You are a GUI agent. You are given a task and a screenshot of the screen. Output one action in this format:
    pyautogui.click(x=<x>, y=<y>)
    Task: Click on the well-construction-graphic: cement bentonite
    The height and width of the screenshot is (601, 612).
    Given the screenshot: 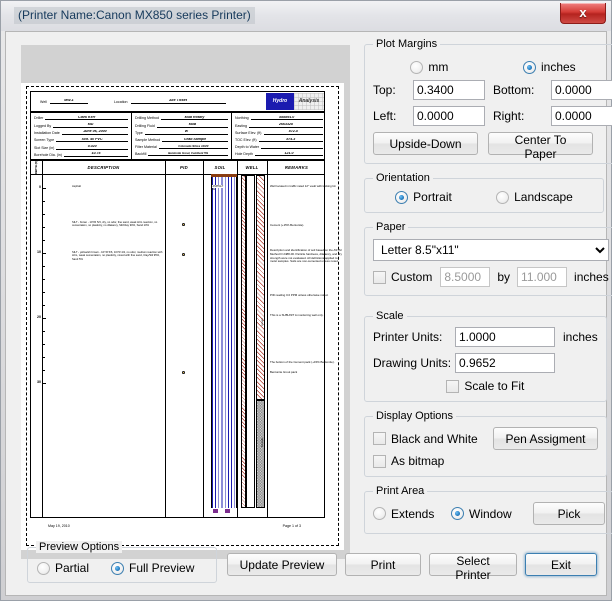 What is the action you would take?
    pyautogui.click(x=252, y=345)
    